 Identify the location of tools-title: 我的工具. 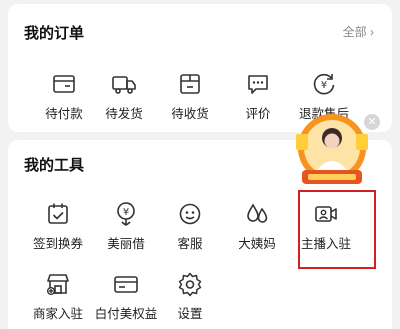
(54, 165).